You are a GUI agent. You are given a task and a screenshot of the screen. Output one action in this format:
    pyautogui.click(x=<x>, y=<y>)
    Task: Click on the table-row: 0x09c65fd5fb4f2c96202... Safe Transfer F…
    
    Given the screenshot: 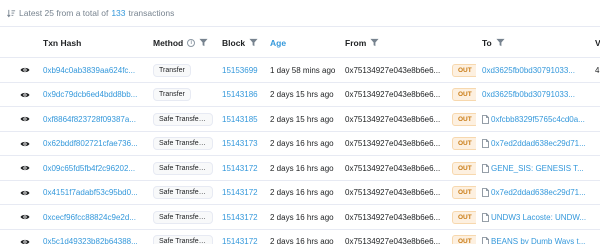 What is the action you would take?
    pyautogui.click(x=300, y=168)
    